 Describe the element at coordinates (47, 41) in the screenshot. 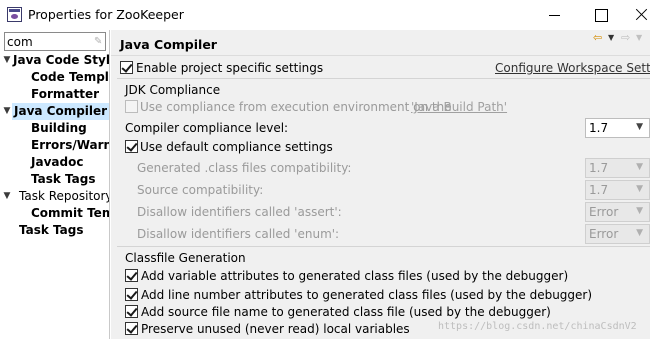

I see `filter-input` at that location.